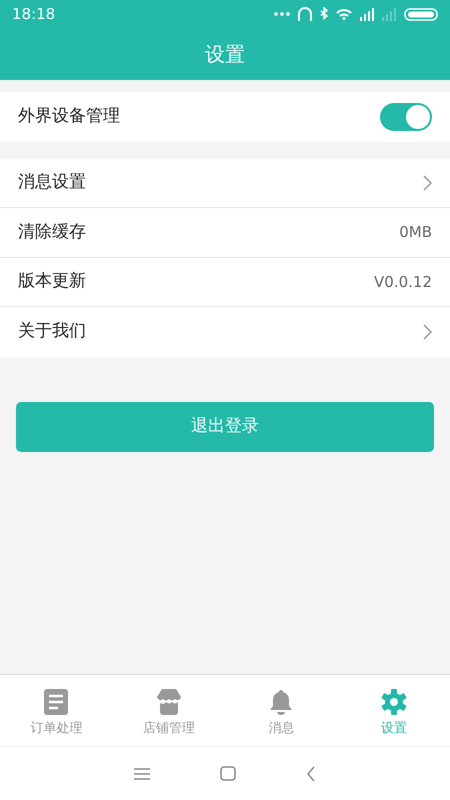 Image resolution: width=450 pixels, height=800 pixels. What do you see at coordinates (69, 116) in the screenshot?
I see `setting-label: 外界设备管理` at bounding box center [69, 116].